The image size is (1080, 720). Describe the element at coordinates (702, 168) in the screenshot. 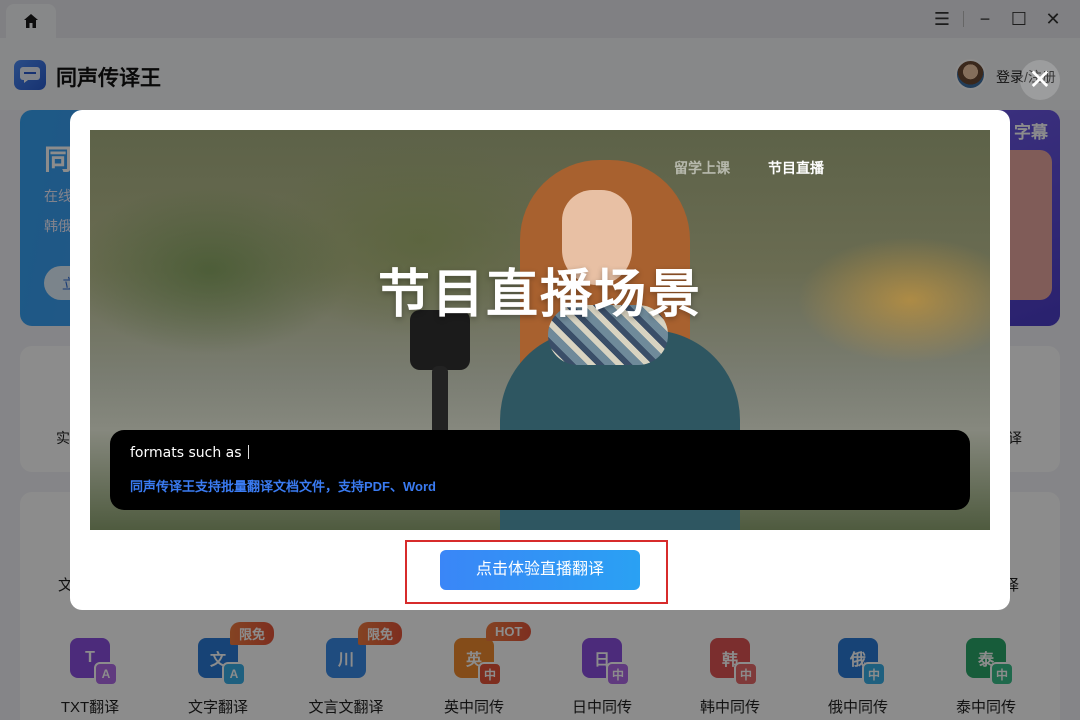

I see `tab-study-abroad: 留学上课` at that location.